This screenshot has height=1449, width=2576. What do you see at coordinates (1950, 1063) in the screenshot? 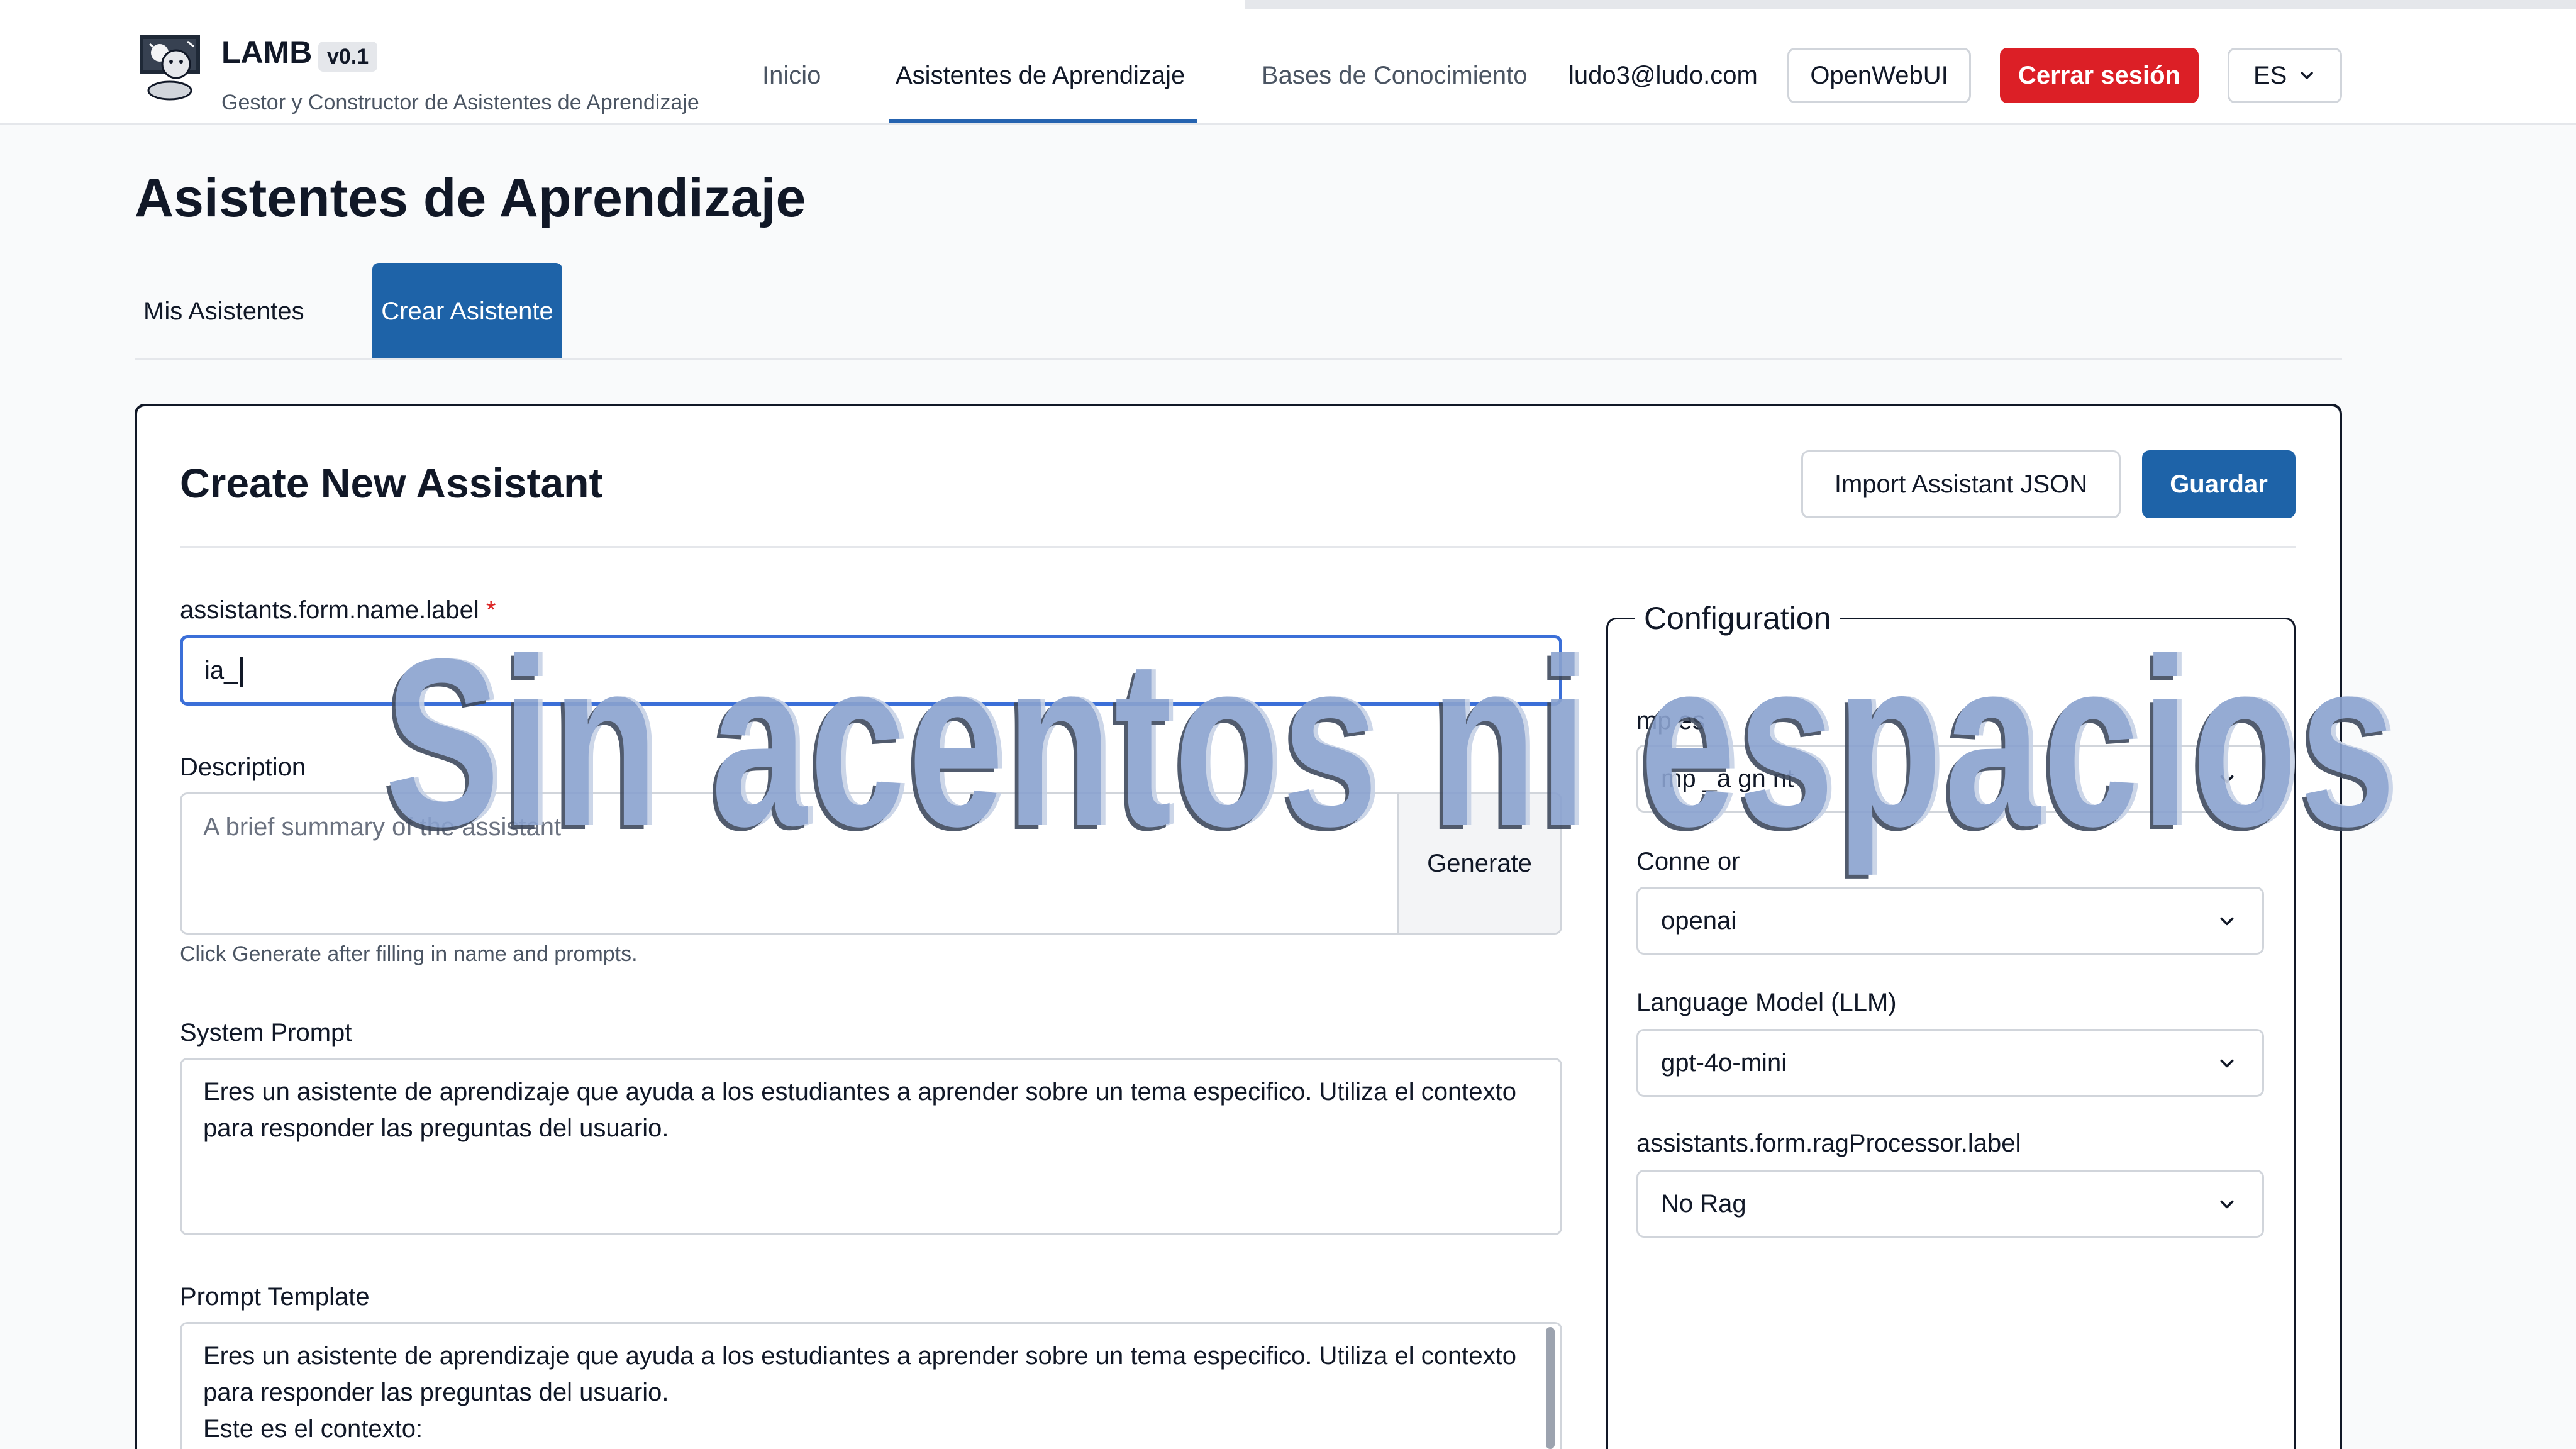
I see `llm-select: gpt-4o-mini` at bounding box center [1950, 1063].